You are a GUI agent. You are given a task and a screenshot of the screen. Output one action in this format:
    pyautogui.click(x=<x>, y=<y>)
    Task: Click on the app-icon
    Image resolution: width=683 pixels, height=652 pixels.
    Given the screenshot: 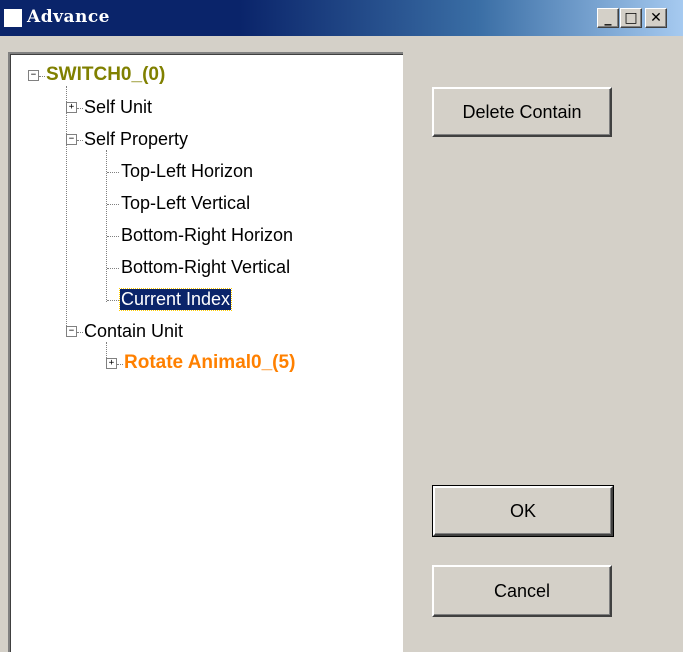 What is the action you would take?
    pyautogui.click(x=13, y=18)
    